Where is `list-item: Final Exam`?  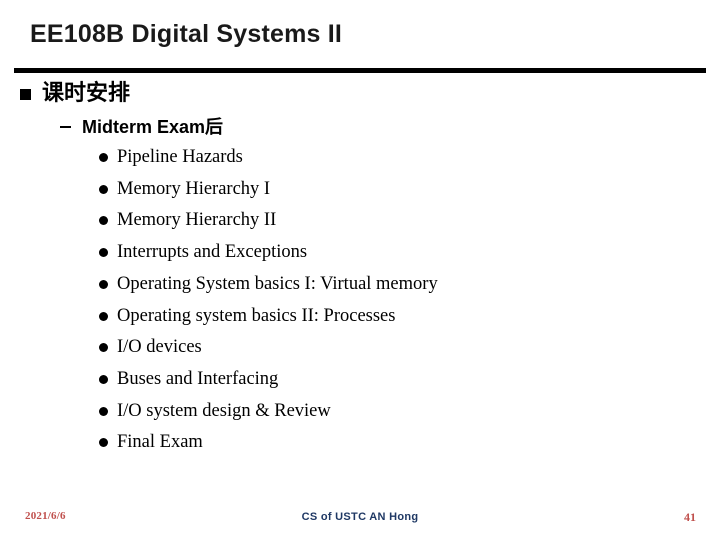 list-item: Final Exam is located at coordinates (409, 442).